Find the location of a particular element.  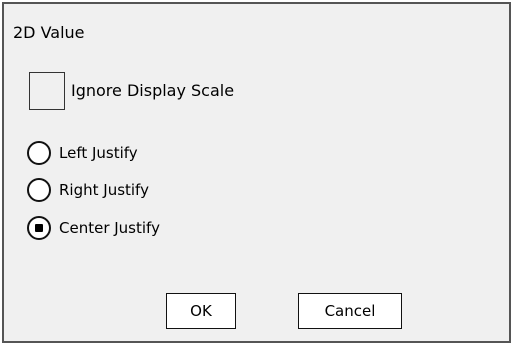

ignore-display-scale-label: Ignore Display Scale is located at coordinates (153, 90).